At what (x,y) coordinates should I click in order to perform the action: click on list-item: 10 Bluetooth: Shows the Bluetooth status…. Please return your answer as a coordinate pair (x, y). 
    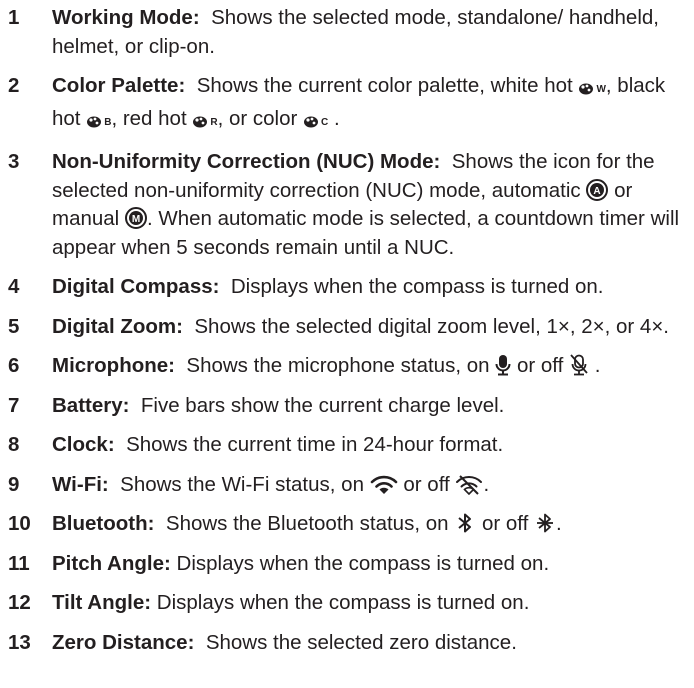
    Looking at the image, I should click on (351, 524).